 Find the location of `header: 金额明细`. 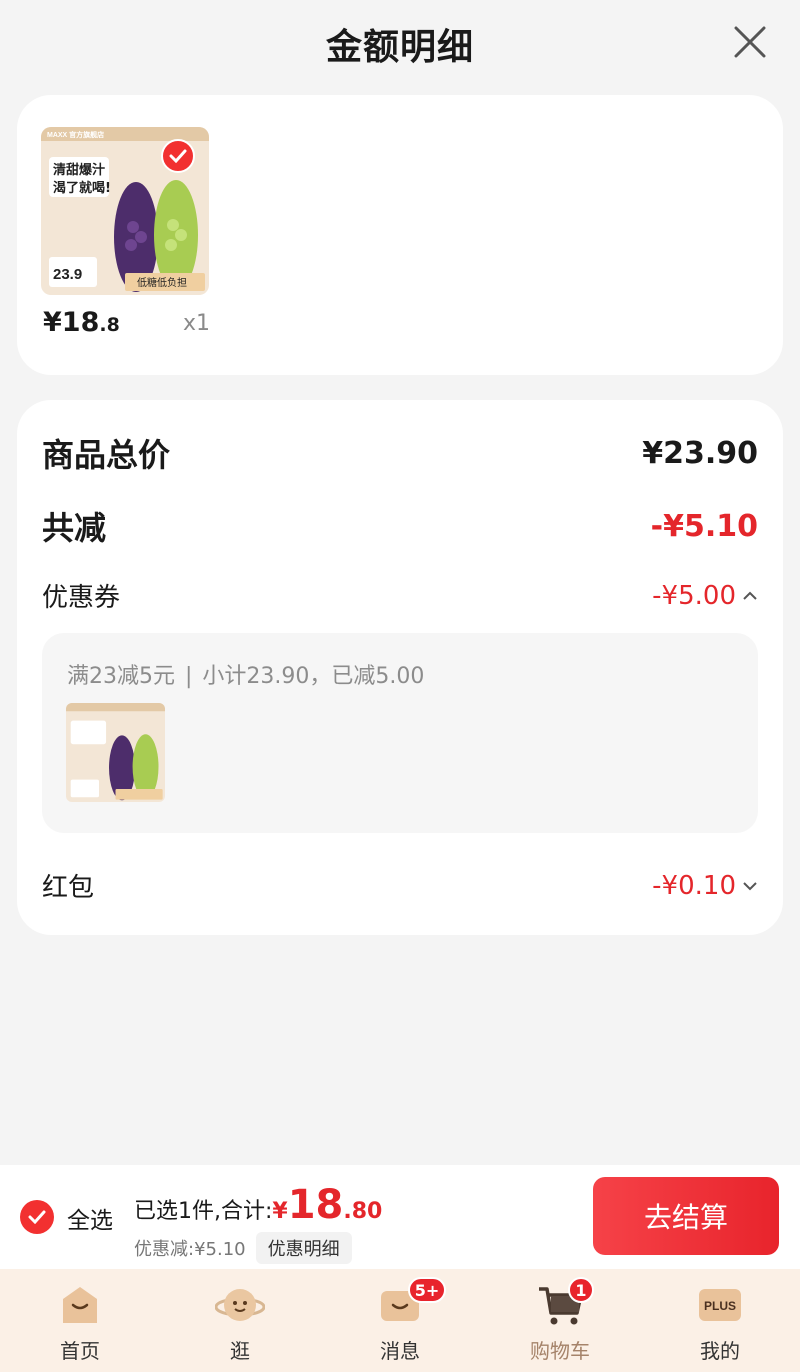

header: 金额明细 is located at coordinates (400, 45).